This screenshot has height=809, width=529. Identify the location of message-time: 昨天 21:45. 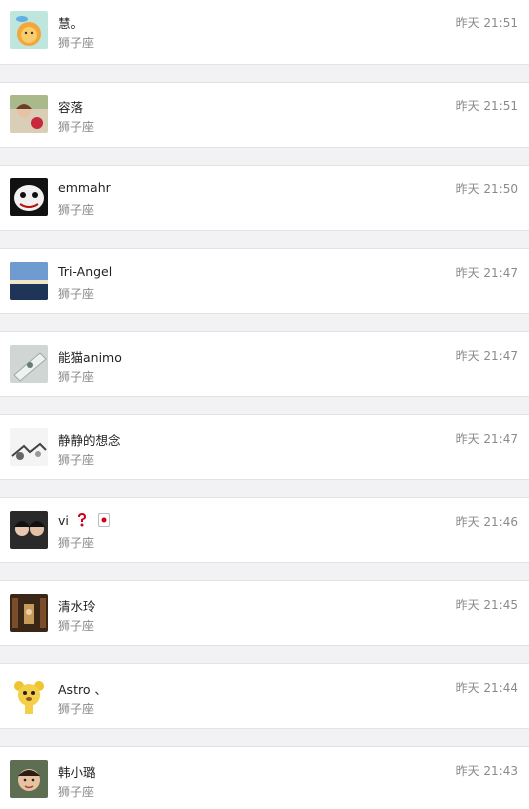
(486, 605).